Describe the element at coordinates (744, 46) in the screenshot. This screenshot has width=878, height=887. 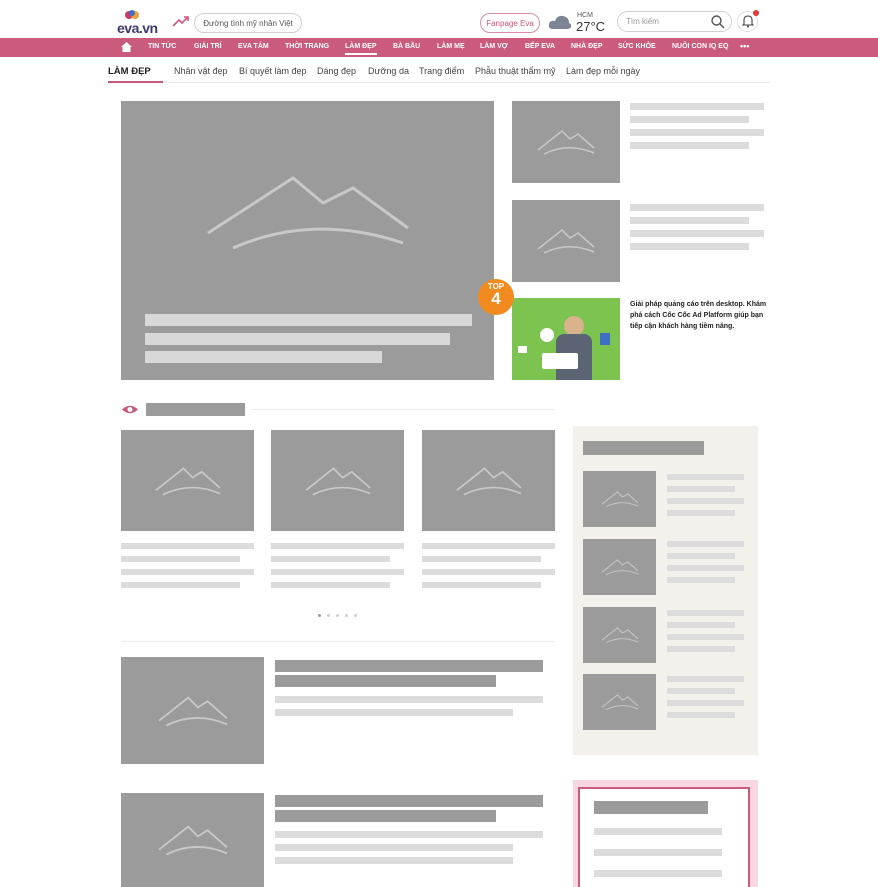
I see `nav-more-button: •••` at that location.